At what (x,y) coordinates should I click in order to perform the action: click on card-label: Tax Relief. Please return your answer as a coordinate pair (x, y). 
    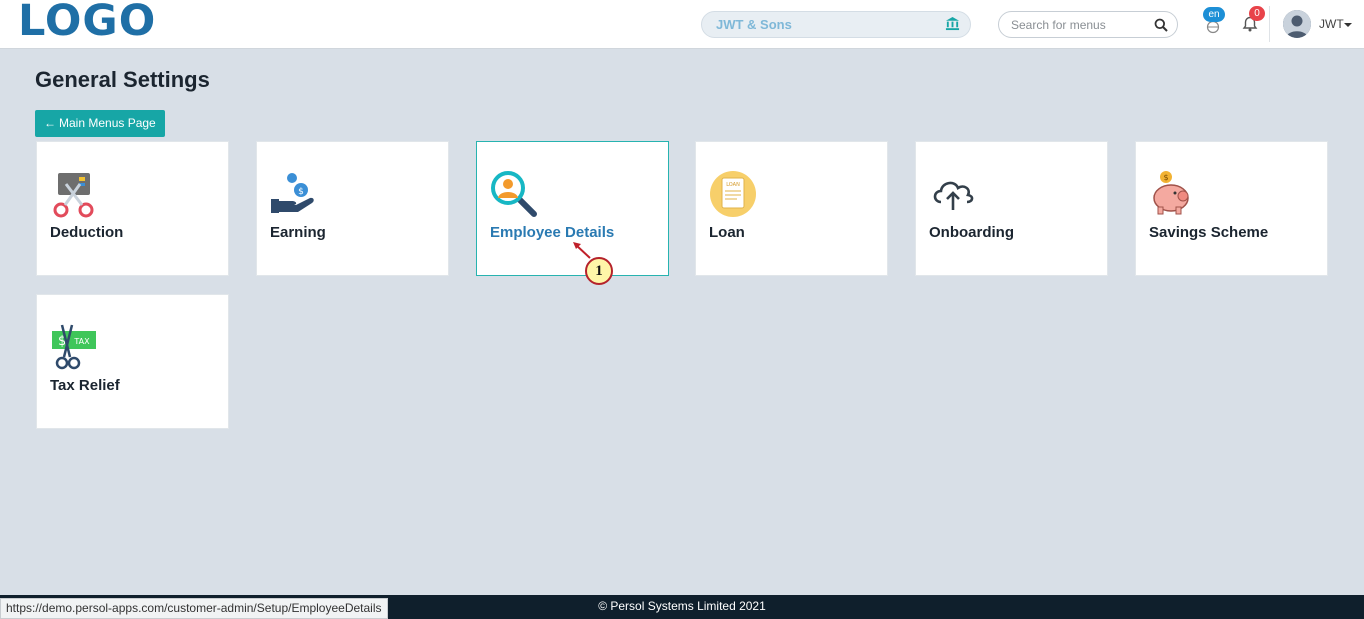
    Looking at the image, I should click on (85, 385).